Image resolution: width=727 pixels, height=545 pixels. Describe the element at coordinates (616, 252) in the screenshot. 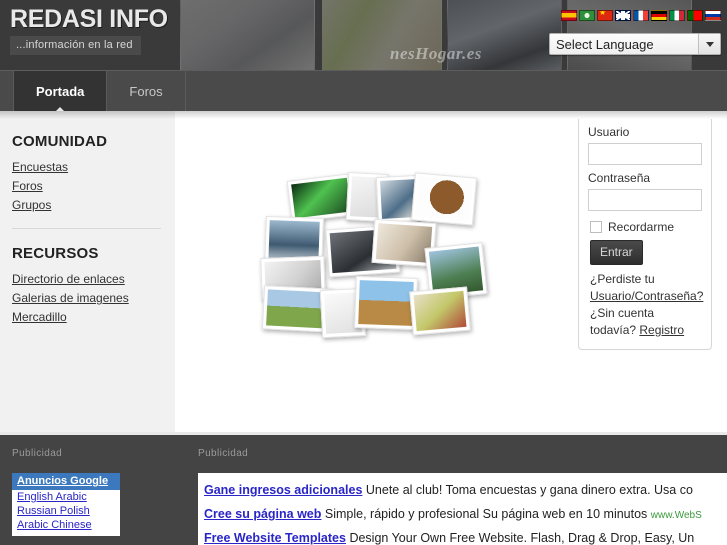

I see `login-submit-button: Entrar` at that location.